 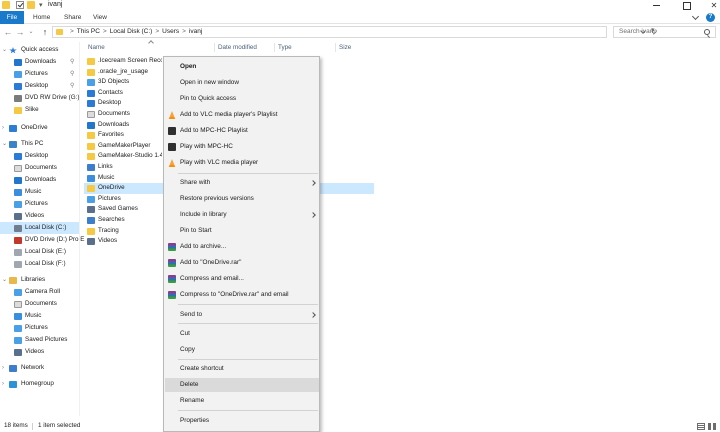 What do you see at coordinates (285, 47) in the screenshot?
I see `column-header-type: Type` at bounding box center [285, 47].